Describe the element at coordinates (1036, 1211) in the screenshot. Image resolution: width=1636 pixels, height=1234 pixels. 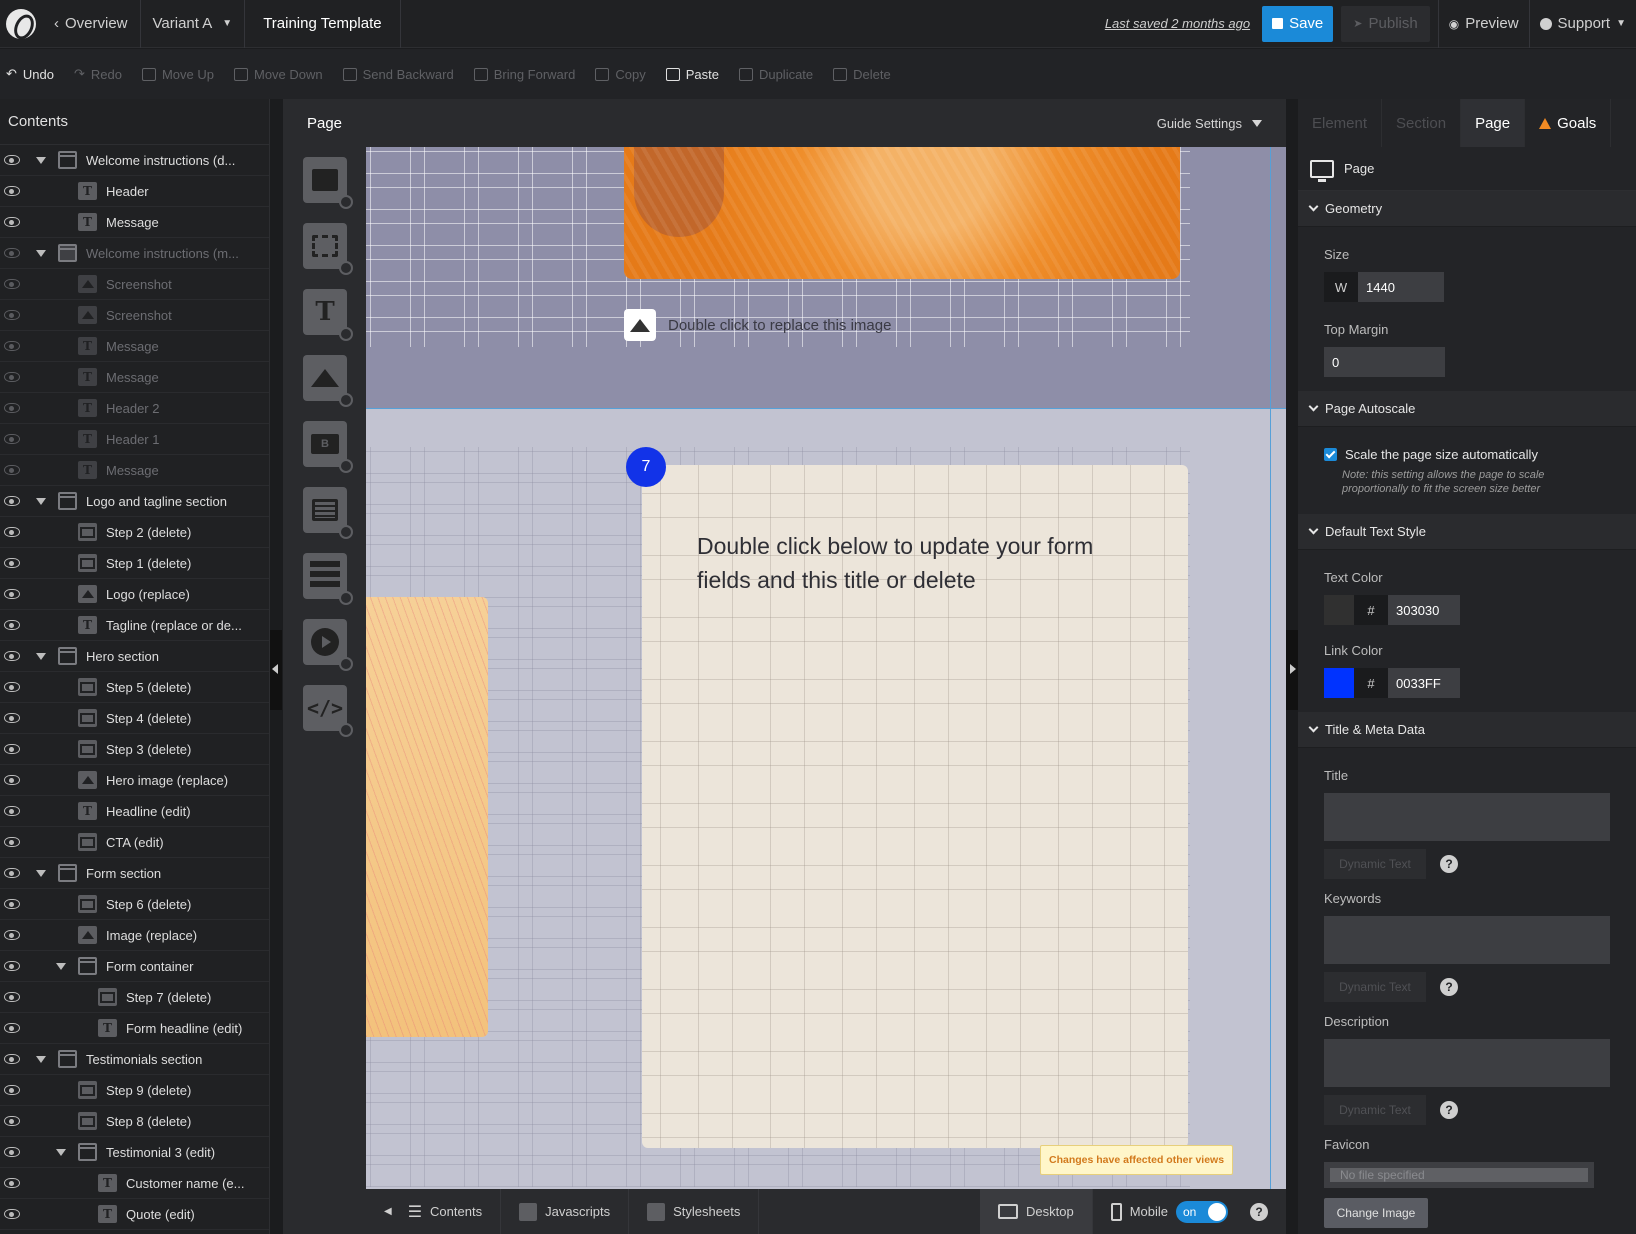
I see `desktop-view-button: Desktop` at that location.